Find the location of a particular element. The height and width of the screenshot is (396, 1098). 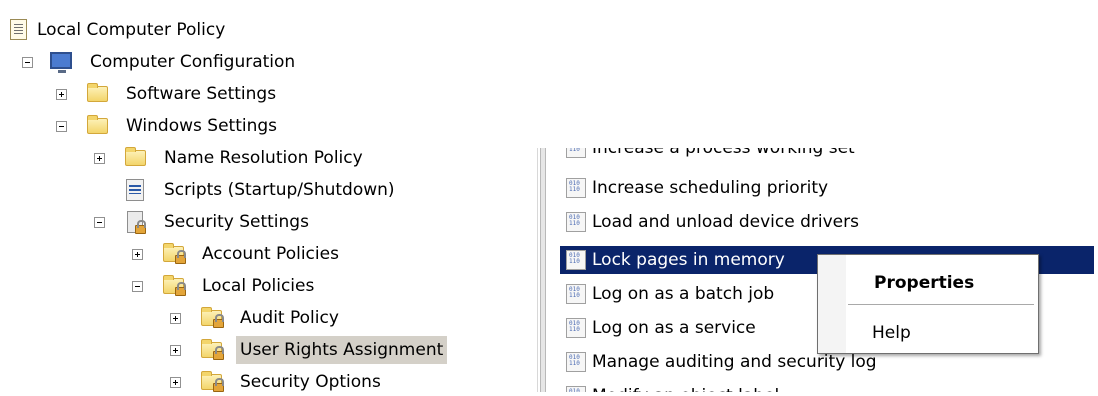

security-settings-icon is located at coordinates (136, 222).